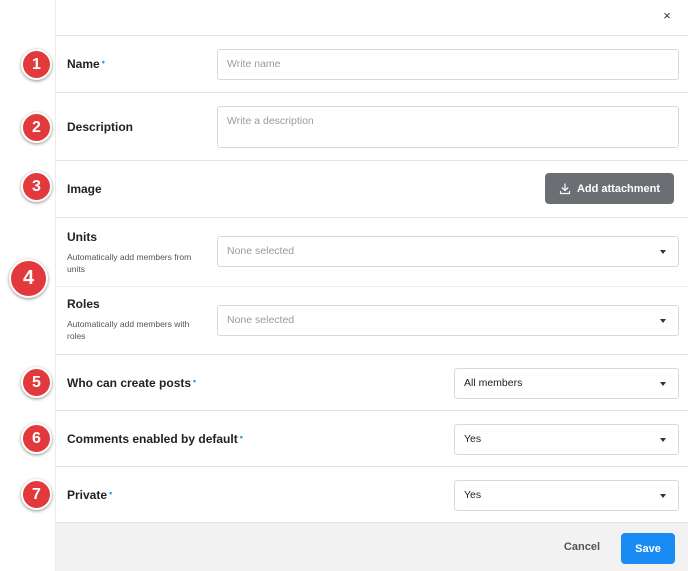 This screenshot has width=688, height=571. Describe the element at coordinates (132, 383) in the screenshot. I see `who-can-post-label: Who can create posts •` at that location.